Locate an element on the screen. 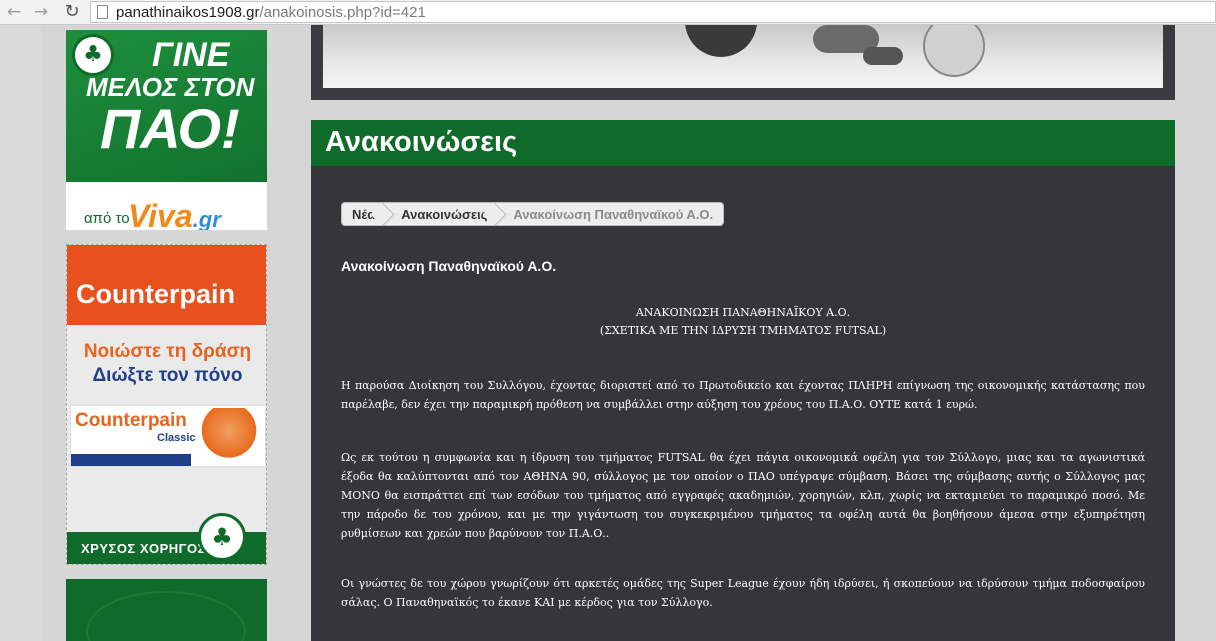 This screenshot has height=641, width=1216. back-arrow-icon: ← is located at coordinates (14, 12).